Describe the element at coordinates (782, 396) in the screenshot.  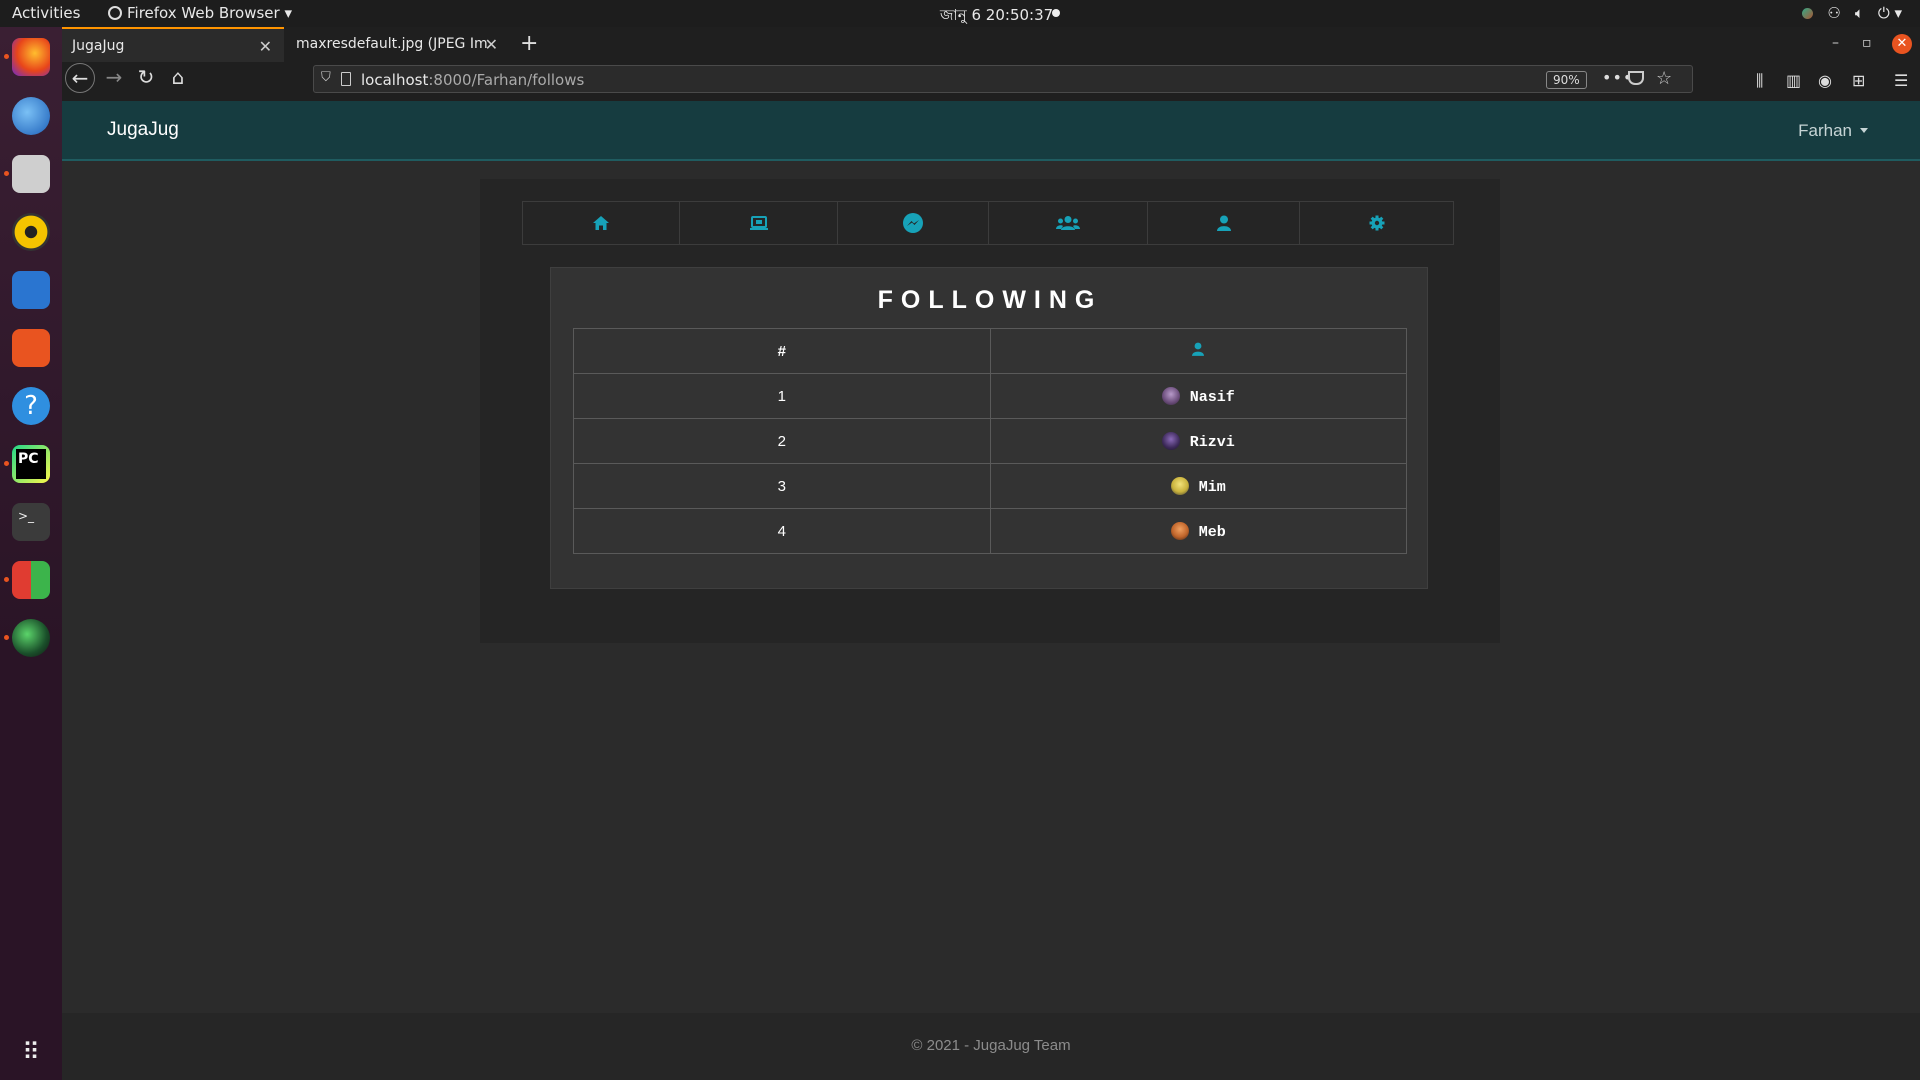
I see `row-index: 1` at that location.